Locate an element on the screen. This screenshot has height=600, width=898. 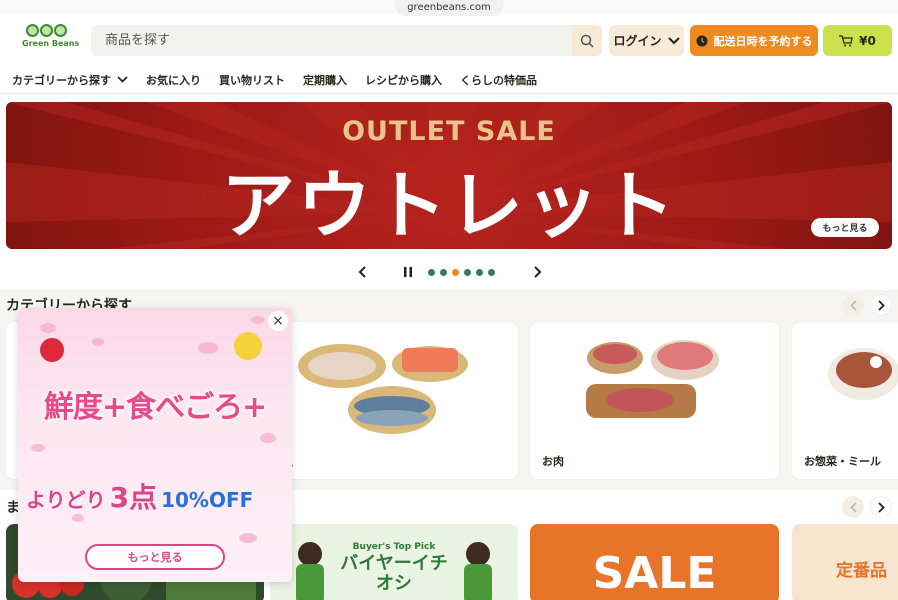
carousel-pause-button is located at coordinates (408, 272).